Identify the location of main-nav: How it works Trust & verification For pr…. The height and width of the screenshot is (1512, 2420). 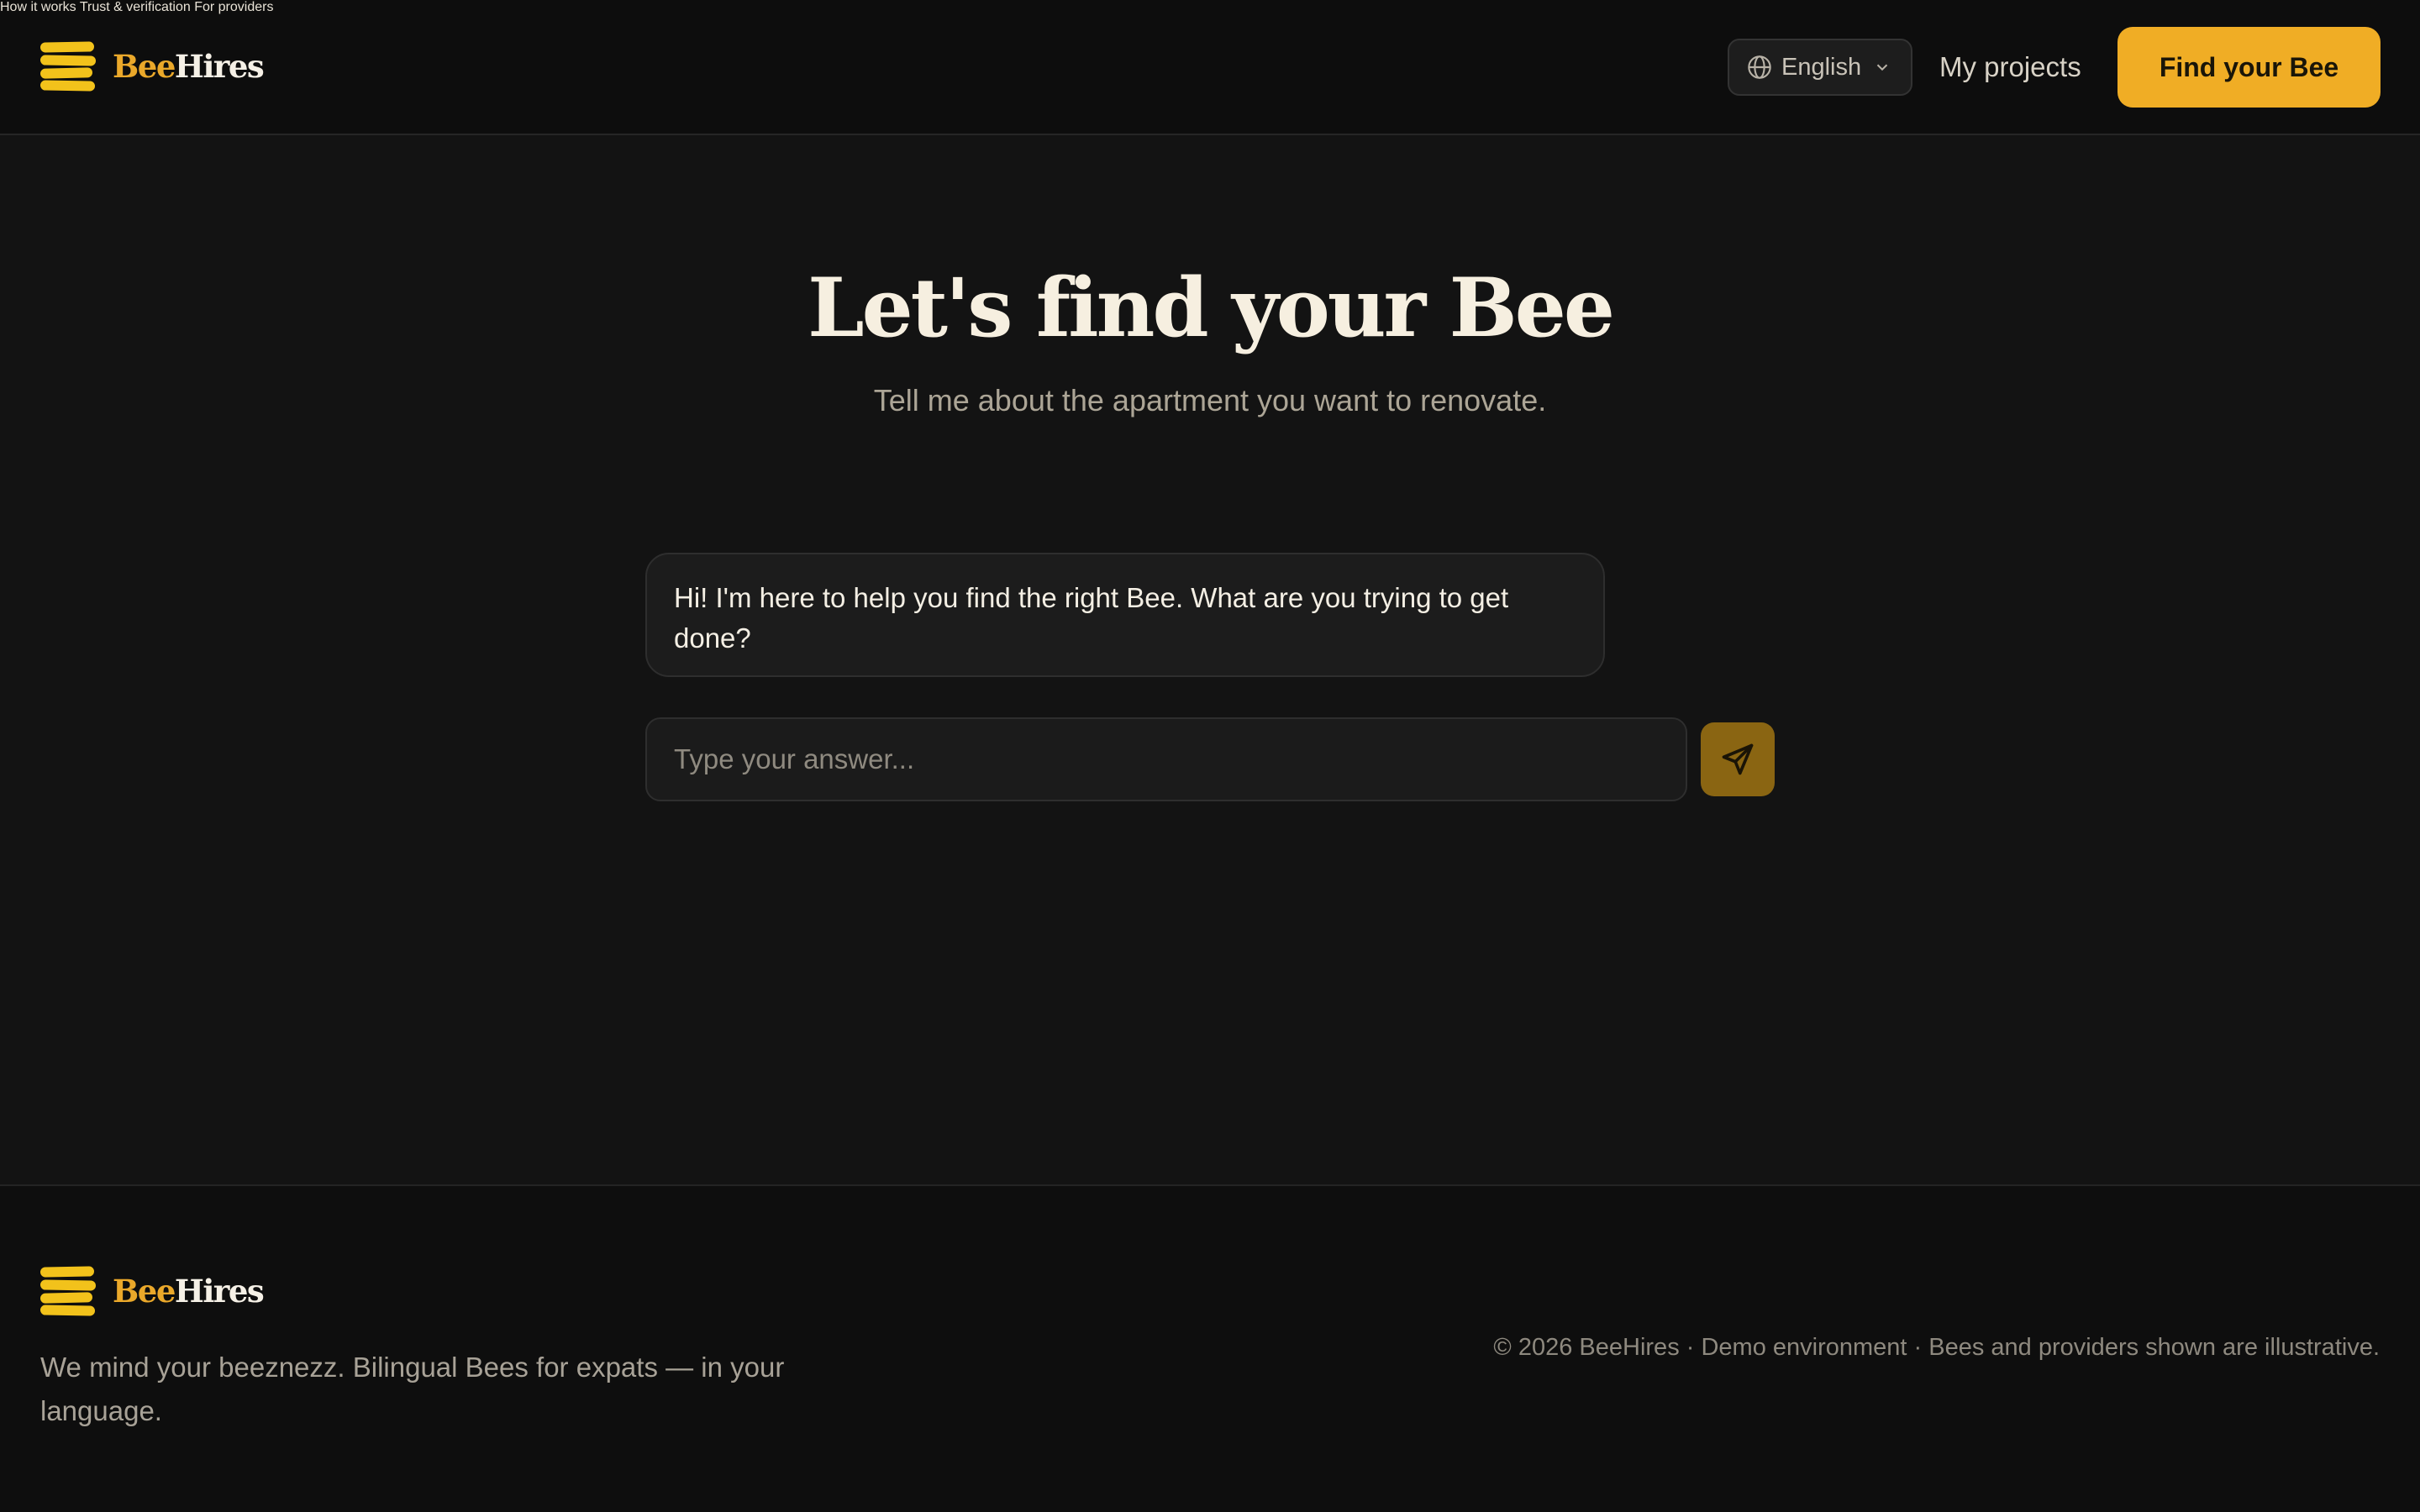
(1210, 7).